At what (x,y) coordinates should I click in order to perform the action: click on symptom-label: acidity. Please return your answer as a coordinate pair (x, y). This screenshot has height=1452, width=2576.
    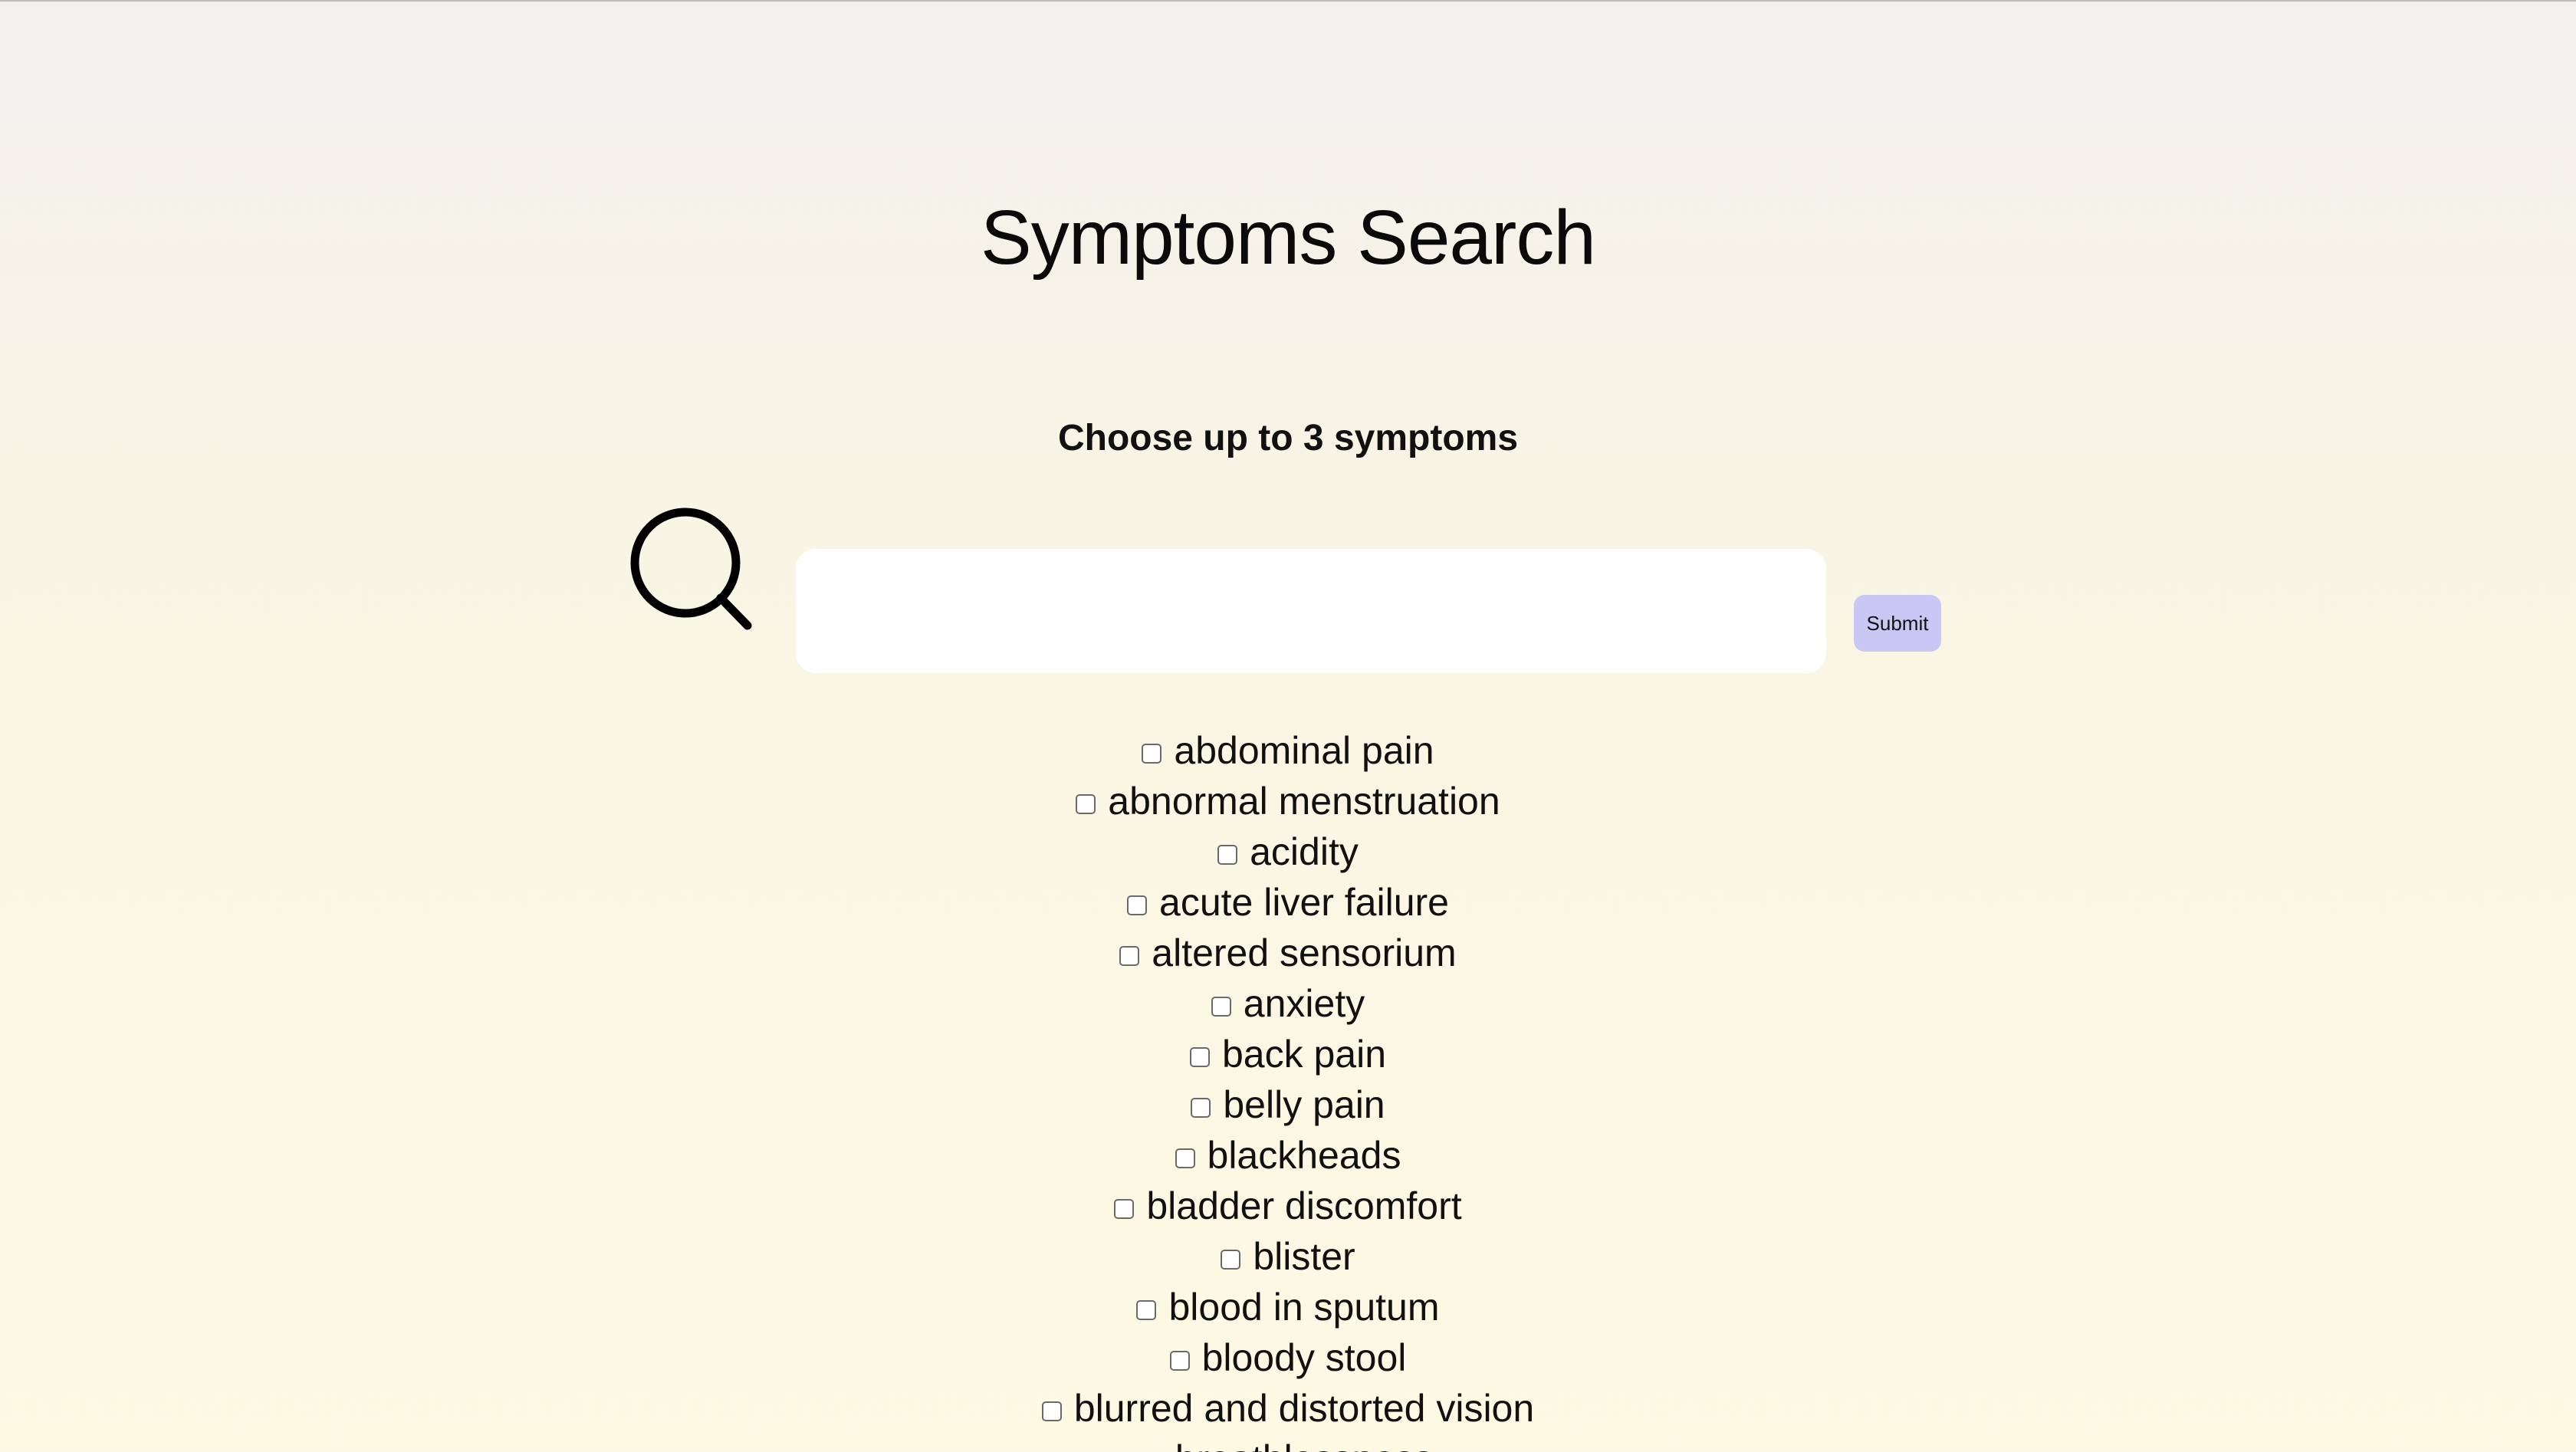
    Looking at the image, I should click on (1304, 851).